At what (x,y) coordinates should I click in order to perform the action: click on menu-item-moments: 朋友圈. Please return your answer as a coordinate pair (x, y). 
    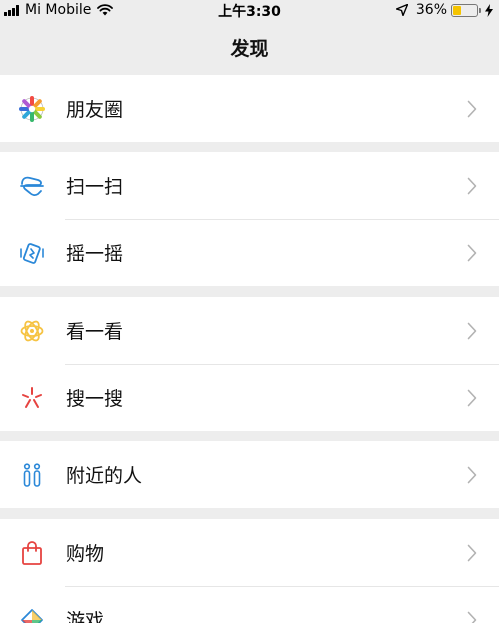
    Looking at the image, I should click on (249, 108).